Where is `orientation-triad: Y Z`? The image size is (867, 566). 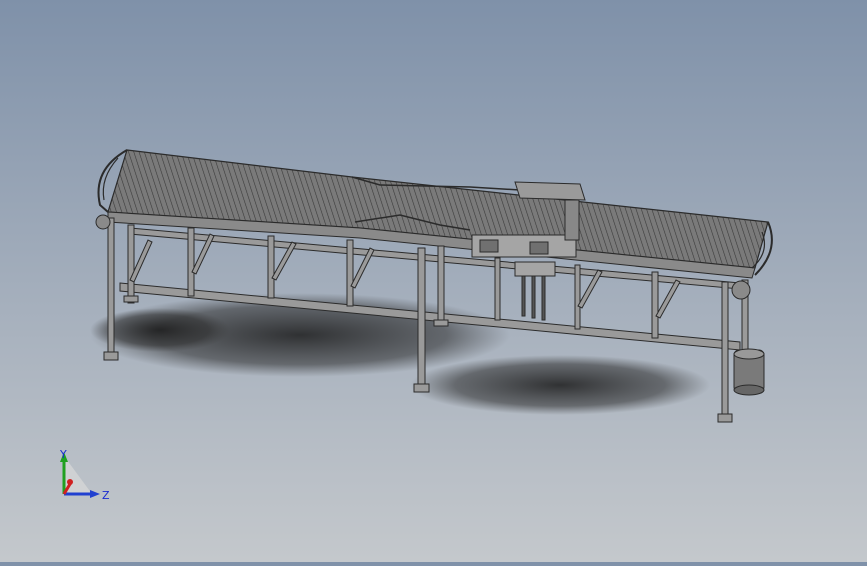
orientation-triad: Y Z is located at coordinates (83, 479).